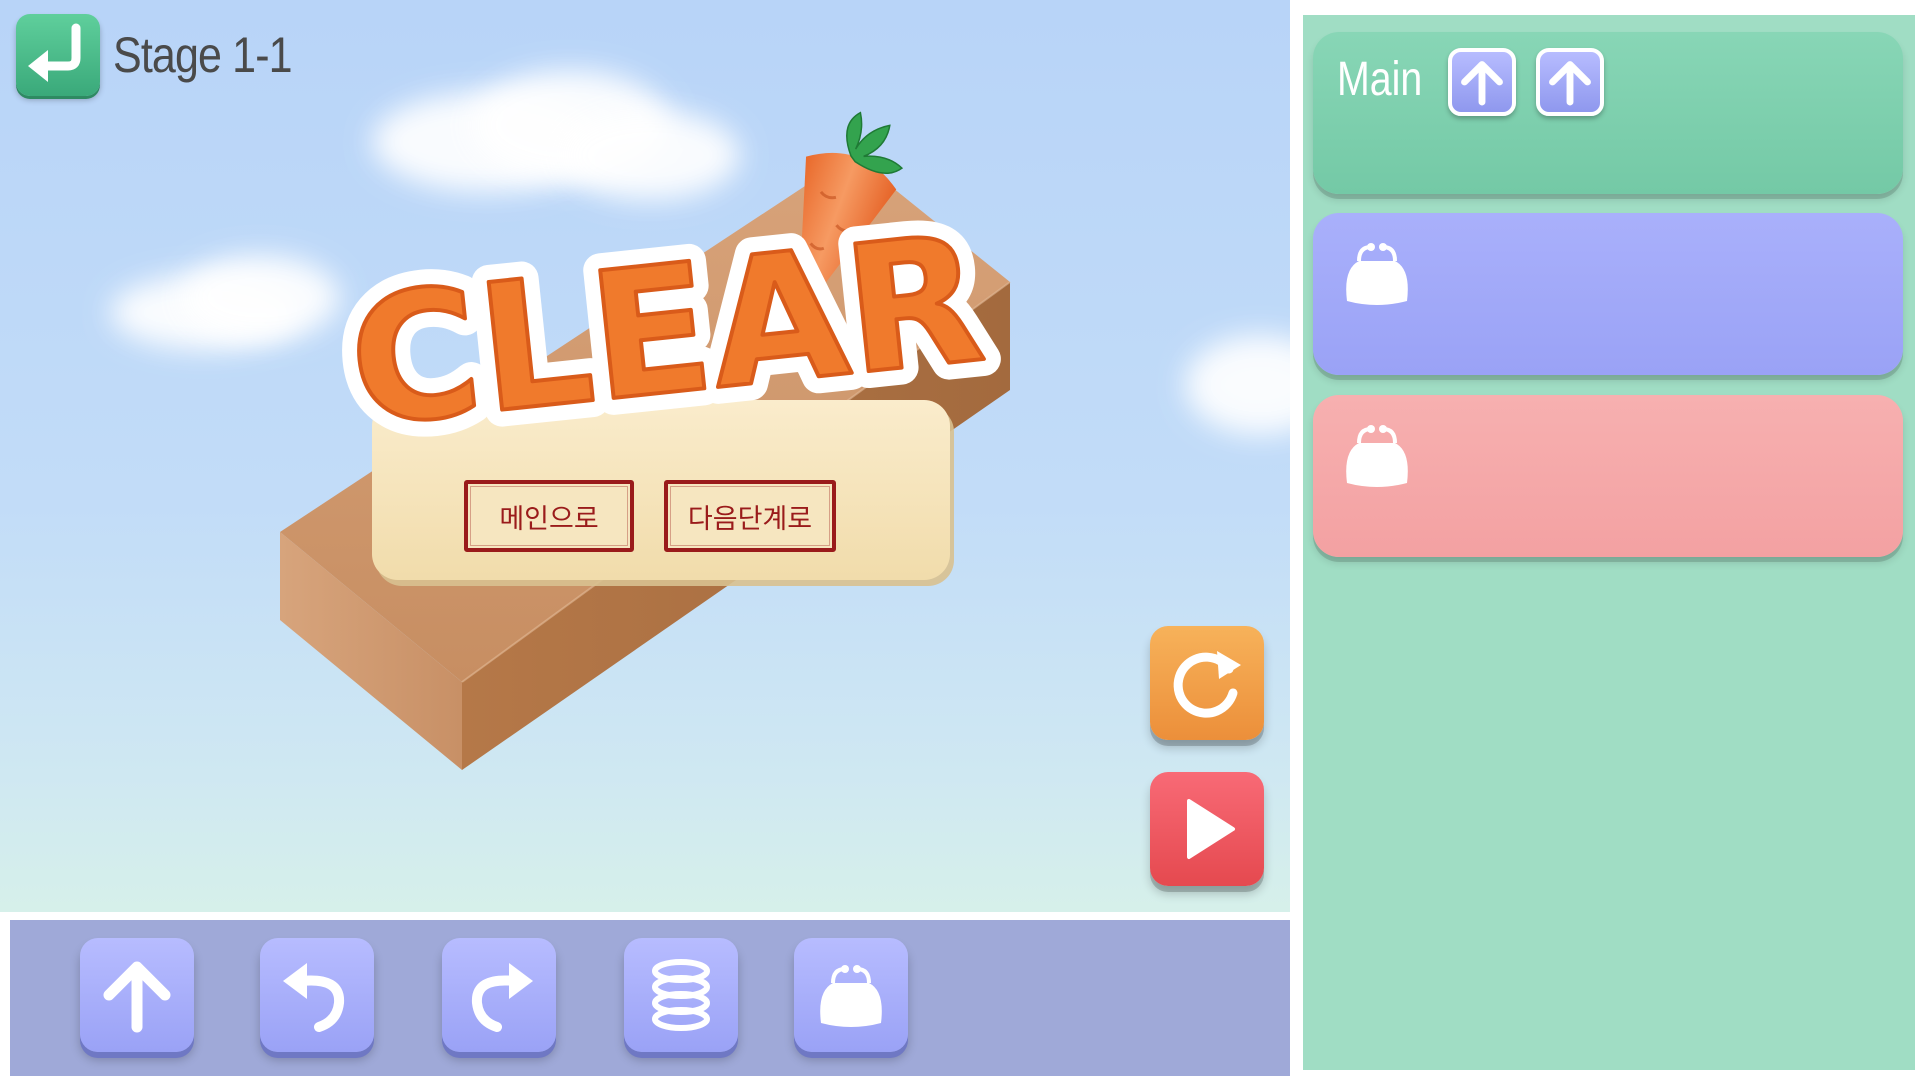 The image size is (1920, 1080). What do you see at coordinates (1608, 113) in the screenshot?
I see `main-program-slot: Main` at bounding box center [1608, 113].